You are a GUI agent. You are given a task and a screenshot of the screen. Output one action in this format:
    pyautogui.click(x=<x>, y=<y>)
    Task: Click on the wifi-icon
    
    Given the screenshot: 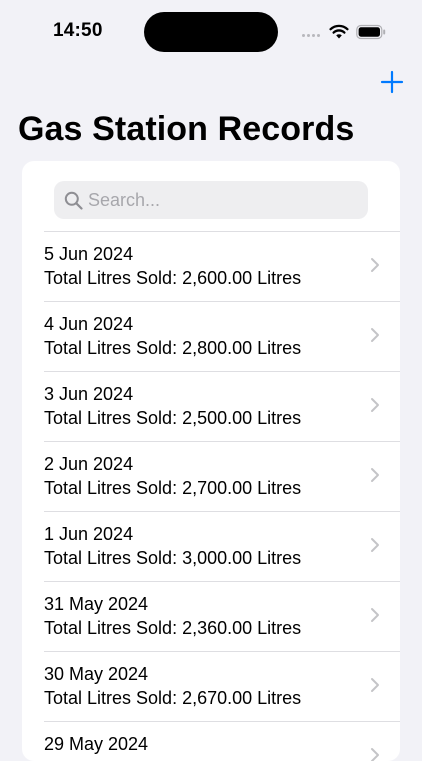 What is the action you would take?
    pyautogui.click(x=339, y=31)
    